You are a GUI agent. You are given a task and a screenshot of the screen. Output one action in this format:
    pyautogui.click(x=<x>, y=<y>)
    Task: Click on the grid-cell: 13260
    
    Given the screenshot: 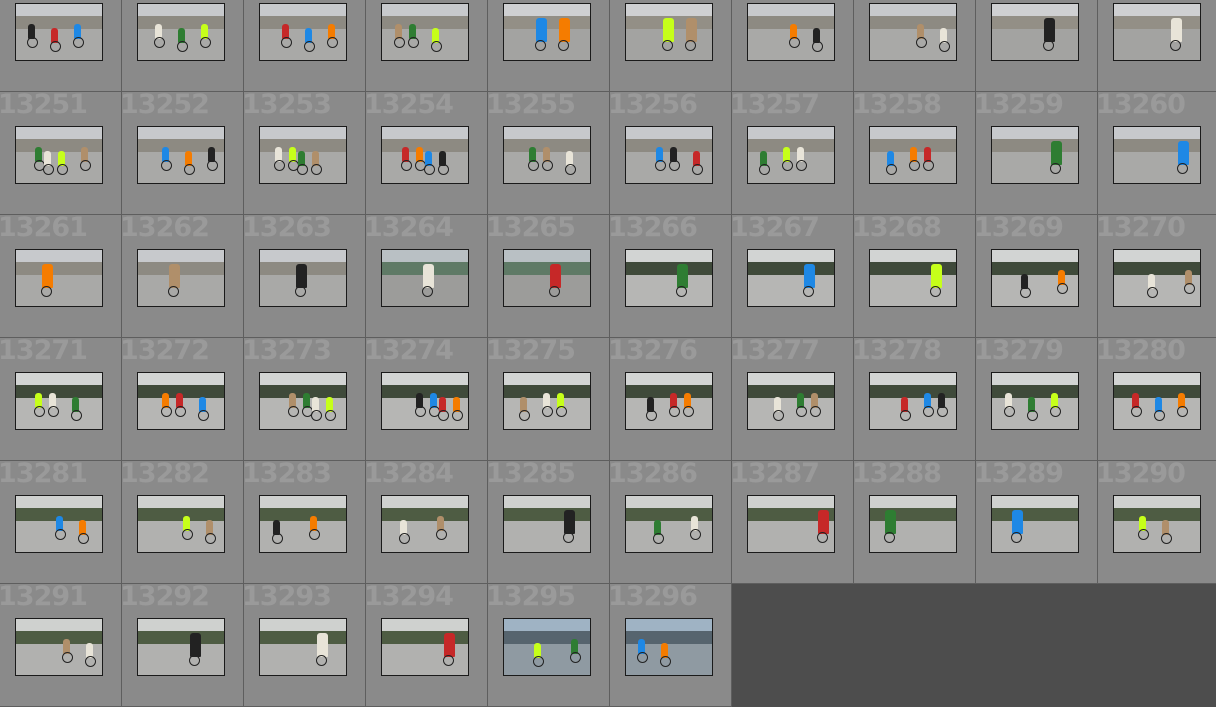 What is the action you would take?
    pyautogui.click(x=1157, y=153)
    